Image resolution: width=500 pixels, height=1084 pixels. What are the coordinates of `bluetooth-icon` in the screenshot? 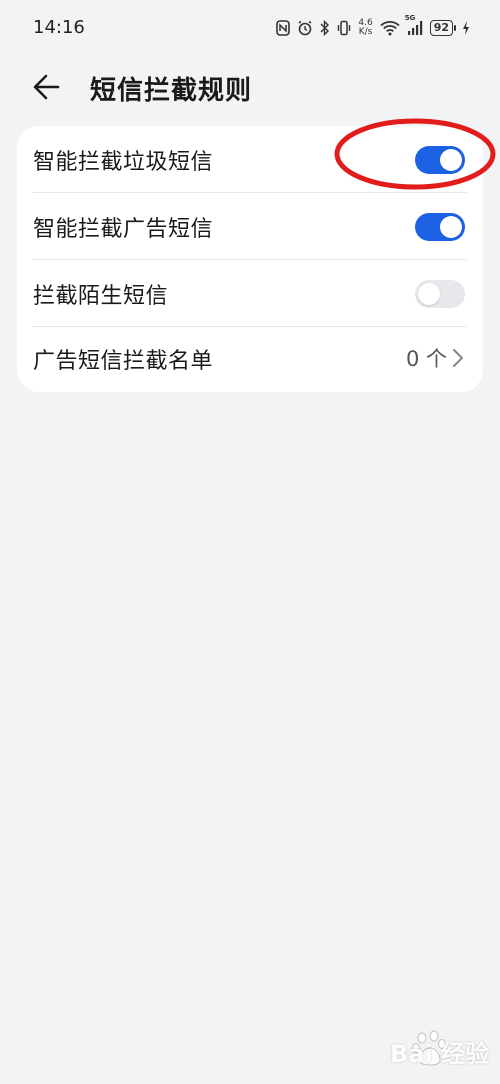 It's located at (325, 28).